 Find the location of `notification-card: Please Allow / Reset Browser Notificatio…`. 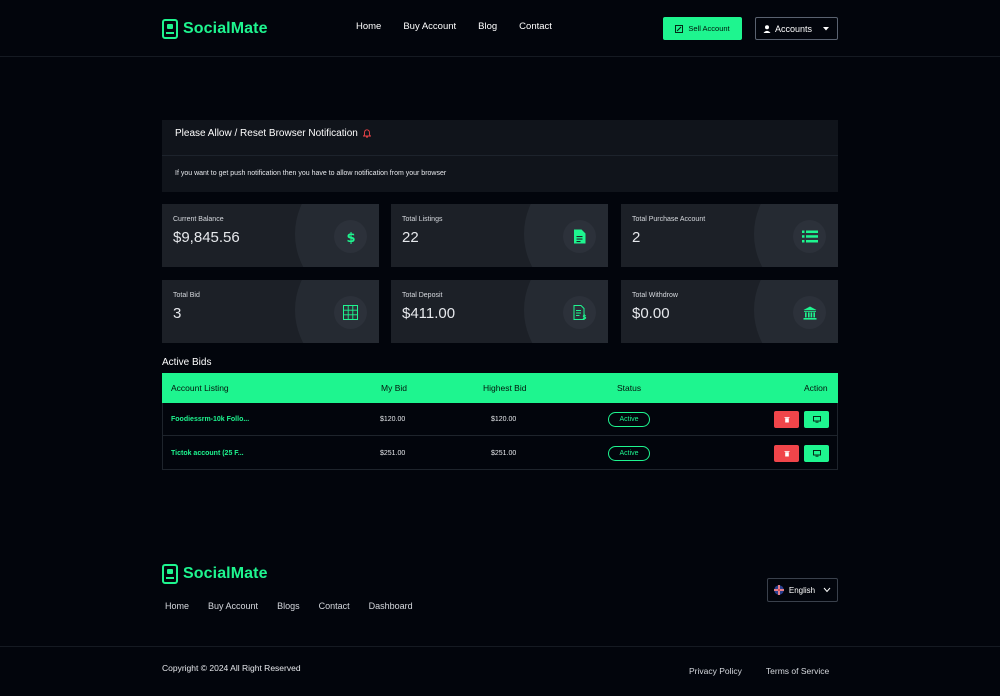

notification-card: Please Allow / Reset Browser Notificatio… is located at coordinates (500, 156).